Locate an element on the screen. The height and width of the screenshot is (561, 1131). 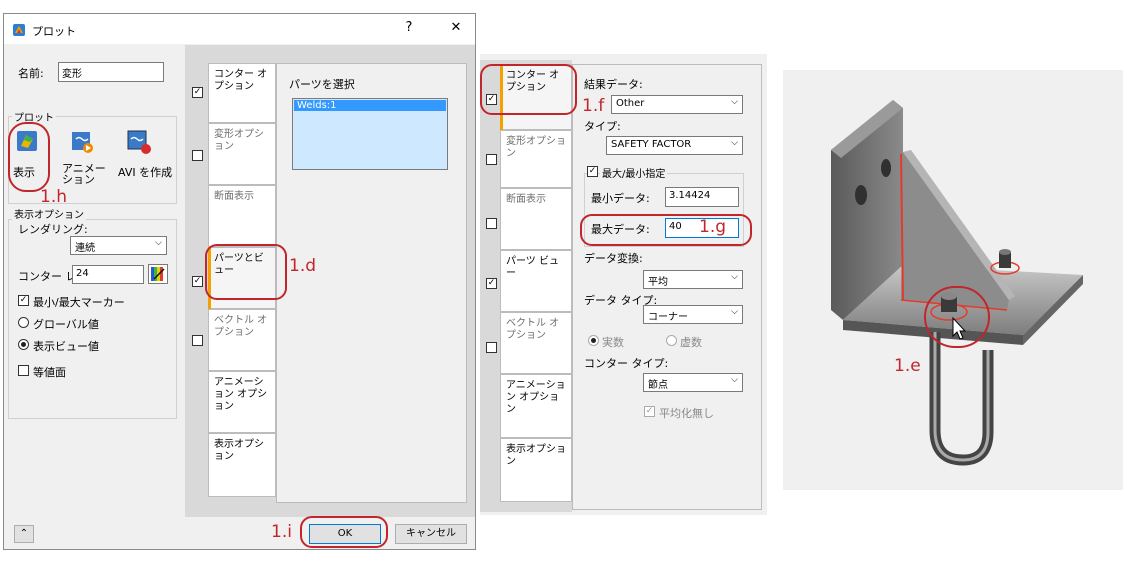
tab-check-parts: ✓ is located at coordinates (197, 281).